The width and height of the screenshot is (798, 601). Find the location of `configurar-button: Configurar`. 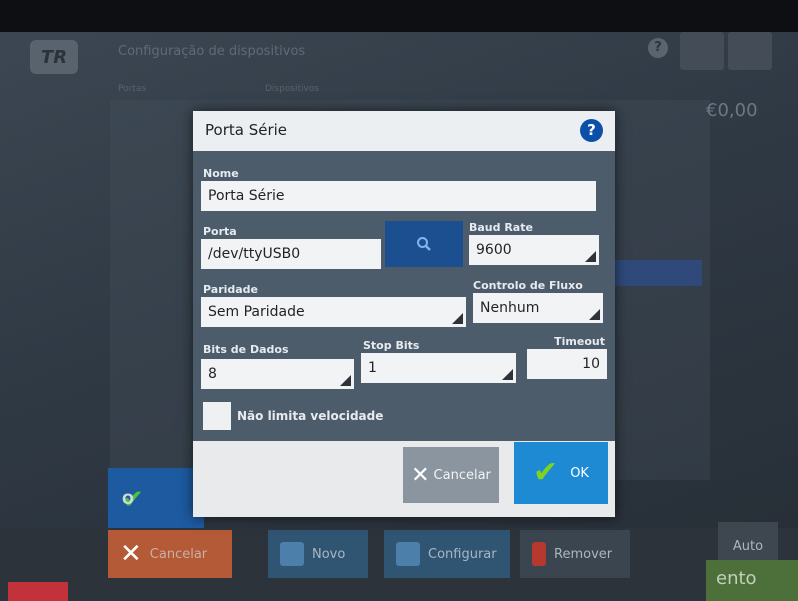

configurar-button: Configurar is located at coordinates (447, 554).